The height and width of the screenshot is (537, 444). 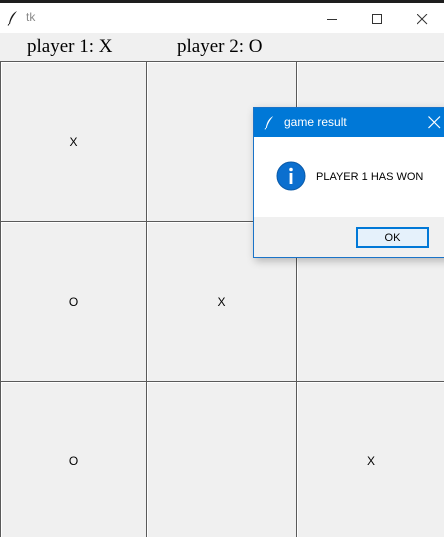 What do you see at coordinates (222, 18) in the screenshot?
I see `window-titlebar: tk` at bounding box center [222, 18].